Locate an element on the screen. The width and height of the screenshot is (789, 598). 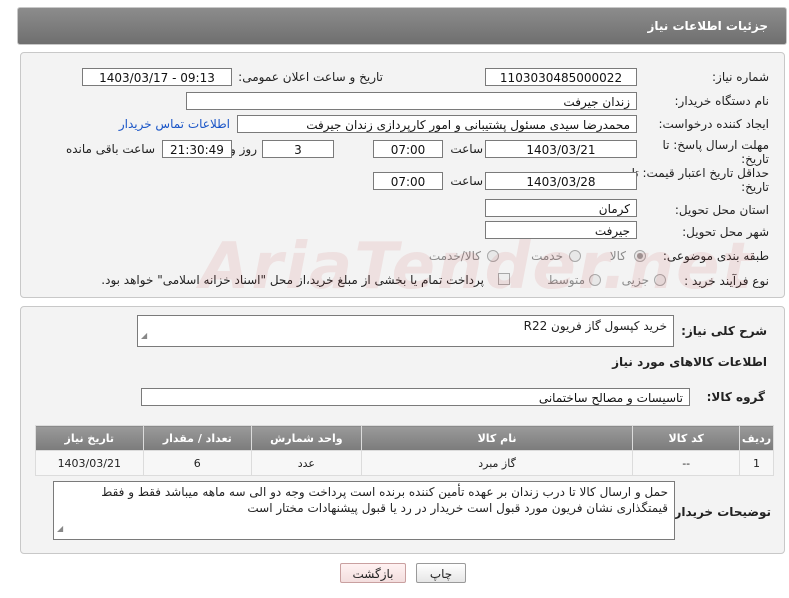
days-field: 3 is located at coordinates (298, 149).